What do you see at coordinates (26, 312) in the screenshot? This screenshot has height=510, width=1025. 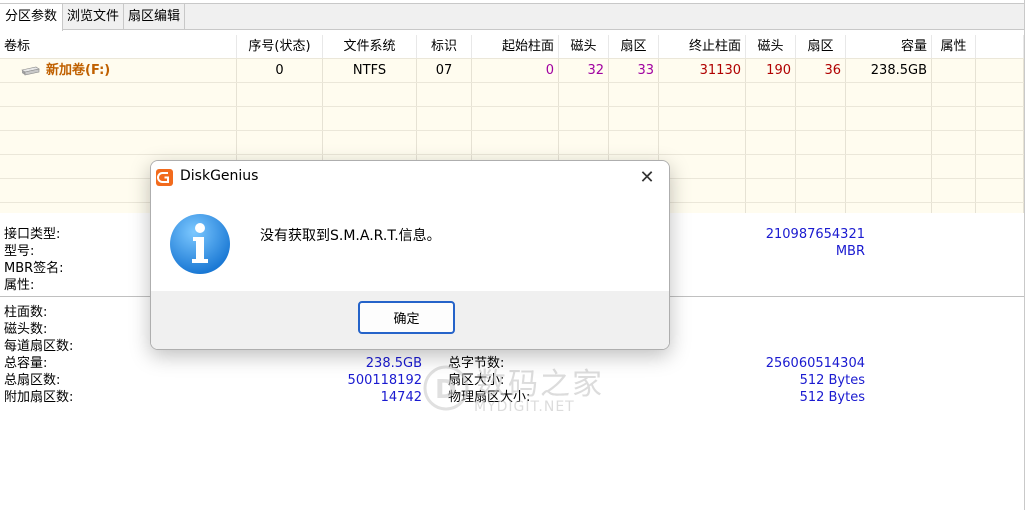 I see `cylinders-label: 柱面数:` at bounding box center [26, 312].